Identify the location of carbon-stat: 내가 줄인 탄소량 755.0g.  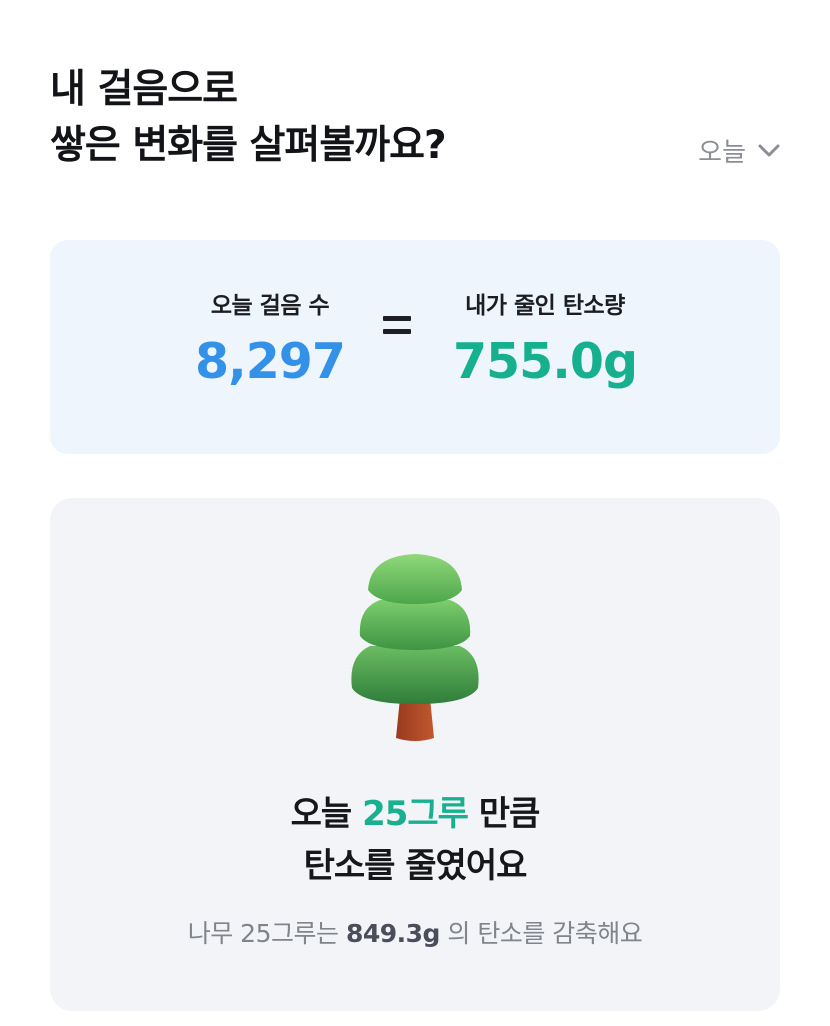
(545, 342).